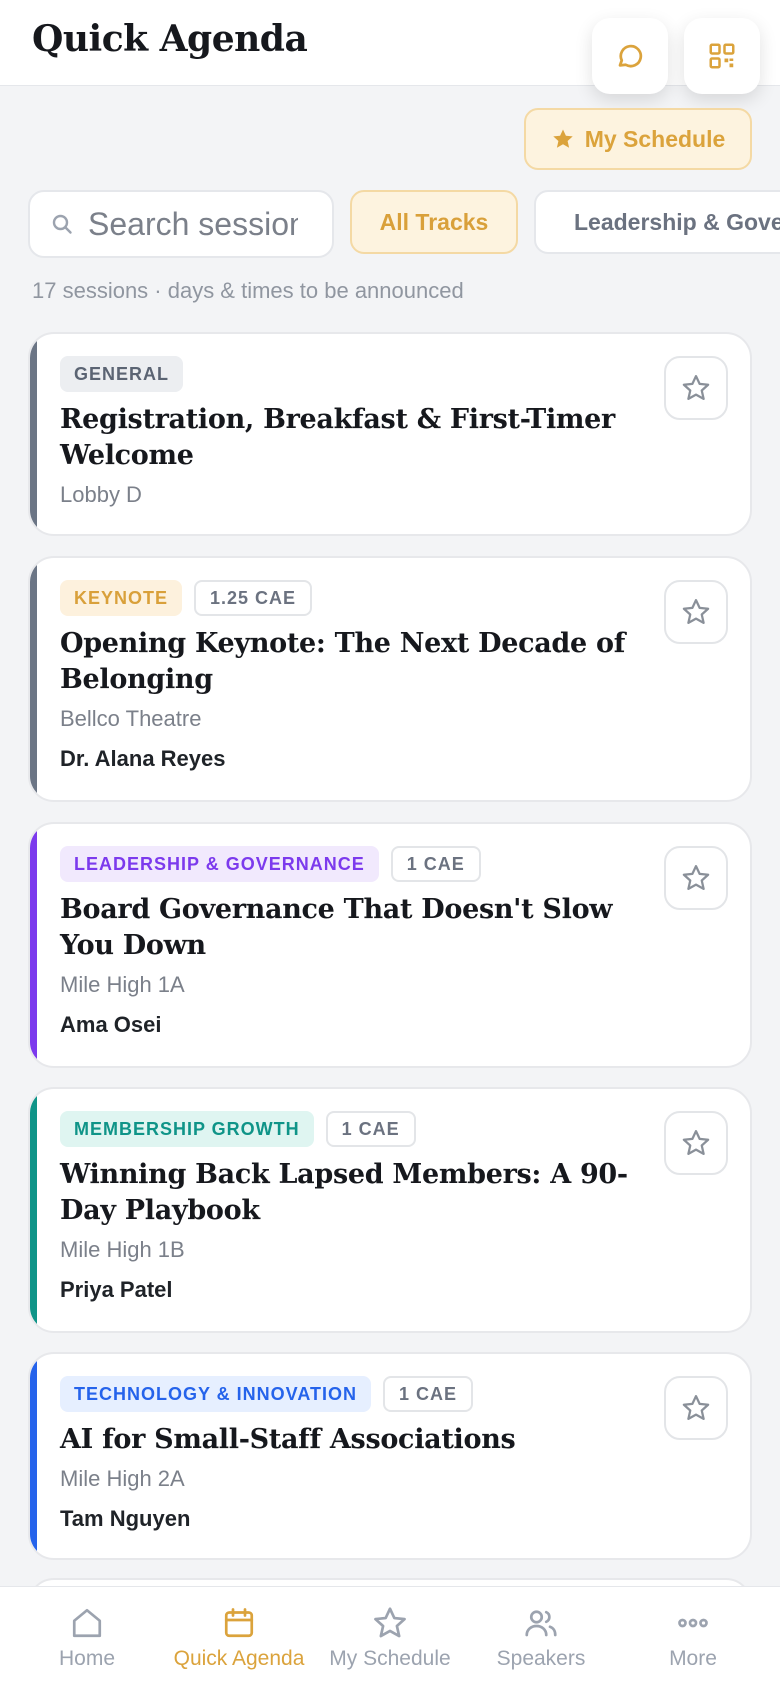  What do you see at coordinates (288, 1439) in the screenshot?
I see `session-title: AI for Small-Staff Associations` at bounding box center [288, 1439].